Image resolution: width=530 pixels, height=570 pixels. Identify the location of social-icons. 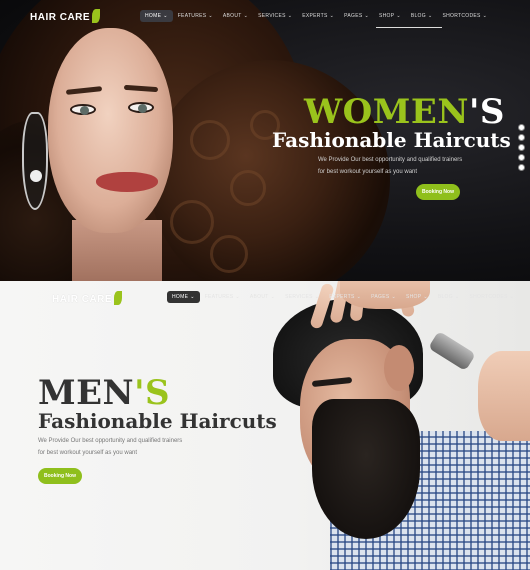
(521, 147).